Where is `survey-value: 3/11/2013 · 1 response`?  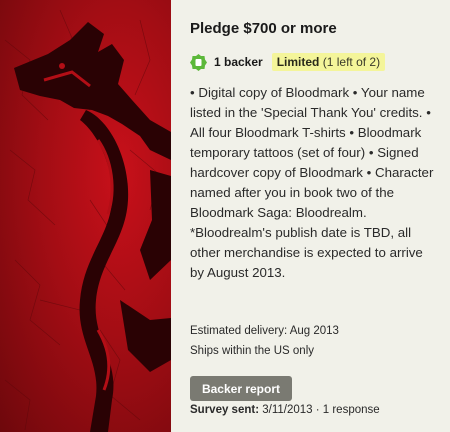 survey-value: 3/11/2013 · 1 response is located at coordinates (321, 410).